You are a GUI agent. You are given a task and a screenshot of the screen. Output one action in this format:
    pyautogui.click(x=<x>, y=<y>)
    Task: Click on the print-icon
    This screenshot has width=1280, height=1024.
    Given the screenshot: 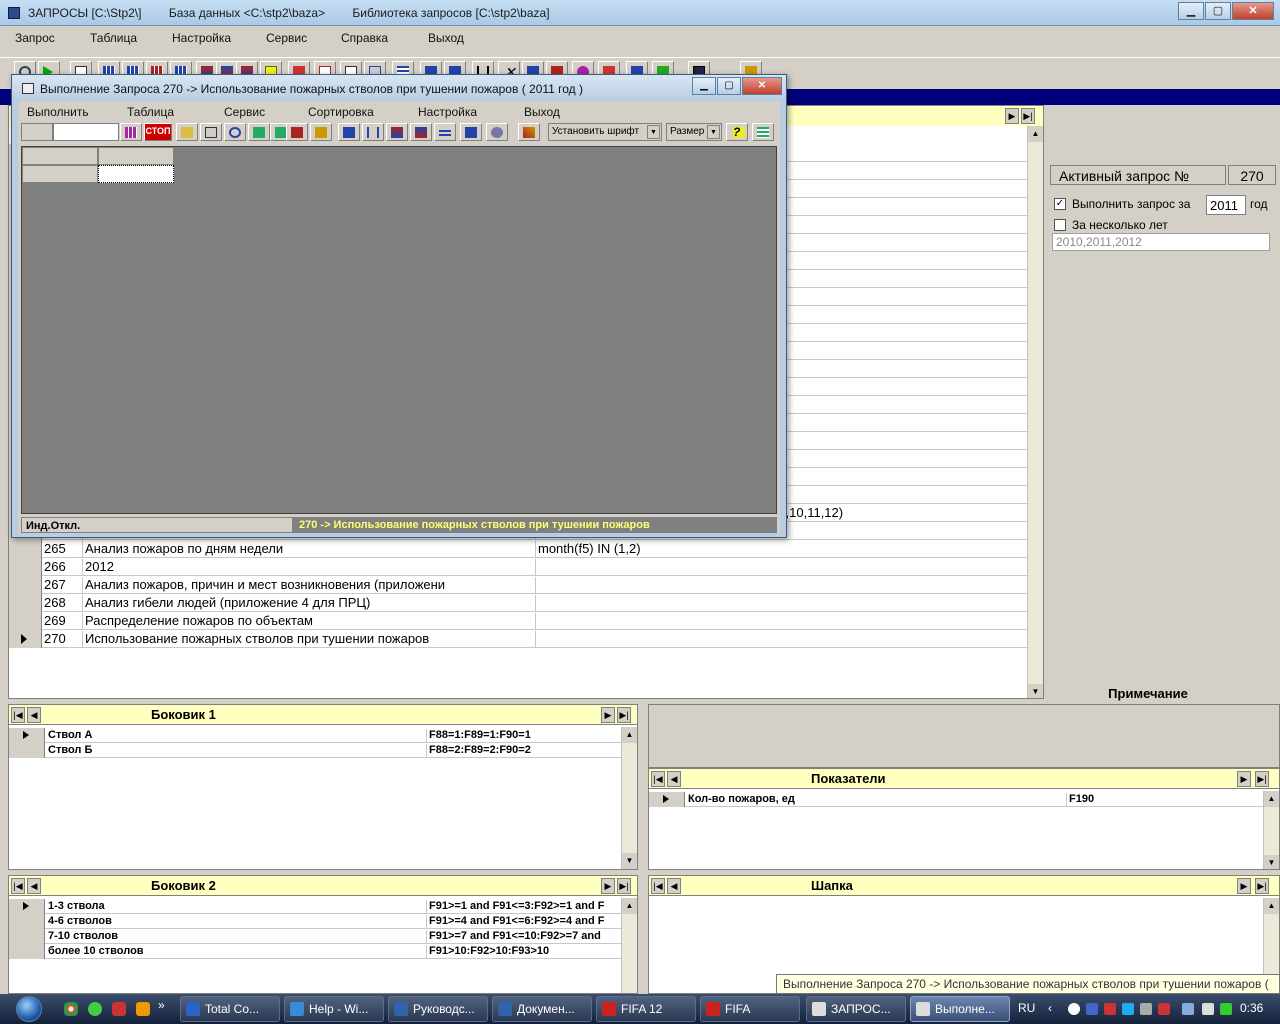 What is the action you would take?
    pyautogui.click(x=211, y=132)
    